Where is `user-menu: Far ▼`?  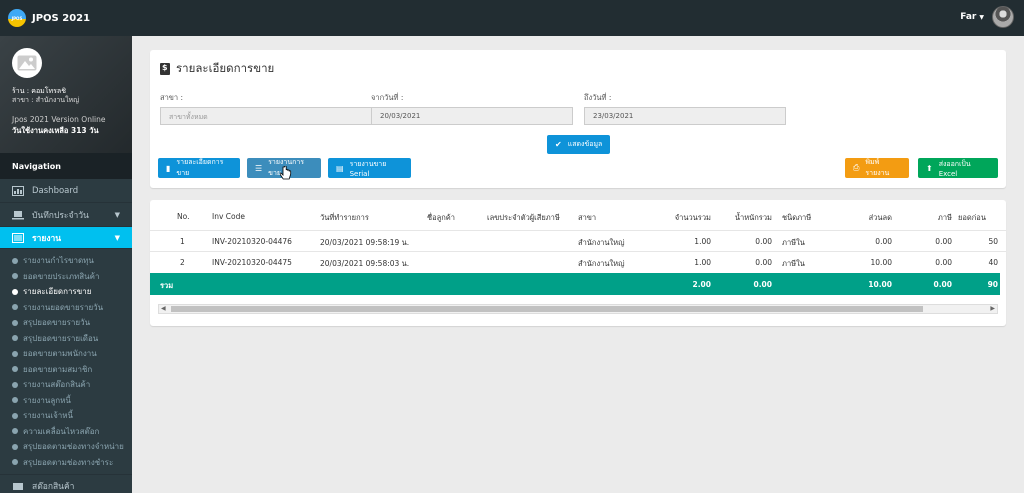 user-menu: Far ▼ is located at coordinates (987, 17).